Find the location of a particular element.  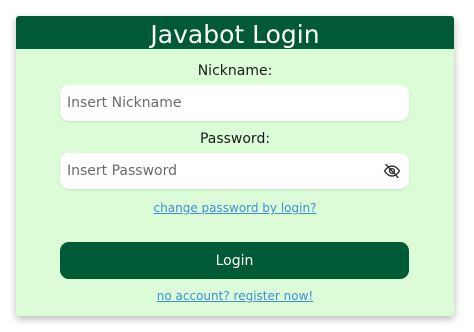

nickname-field-container is located at coordinates (234, 103).